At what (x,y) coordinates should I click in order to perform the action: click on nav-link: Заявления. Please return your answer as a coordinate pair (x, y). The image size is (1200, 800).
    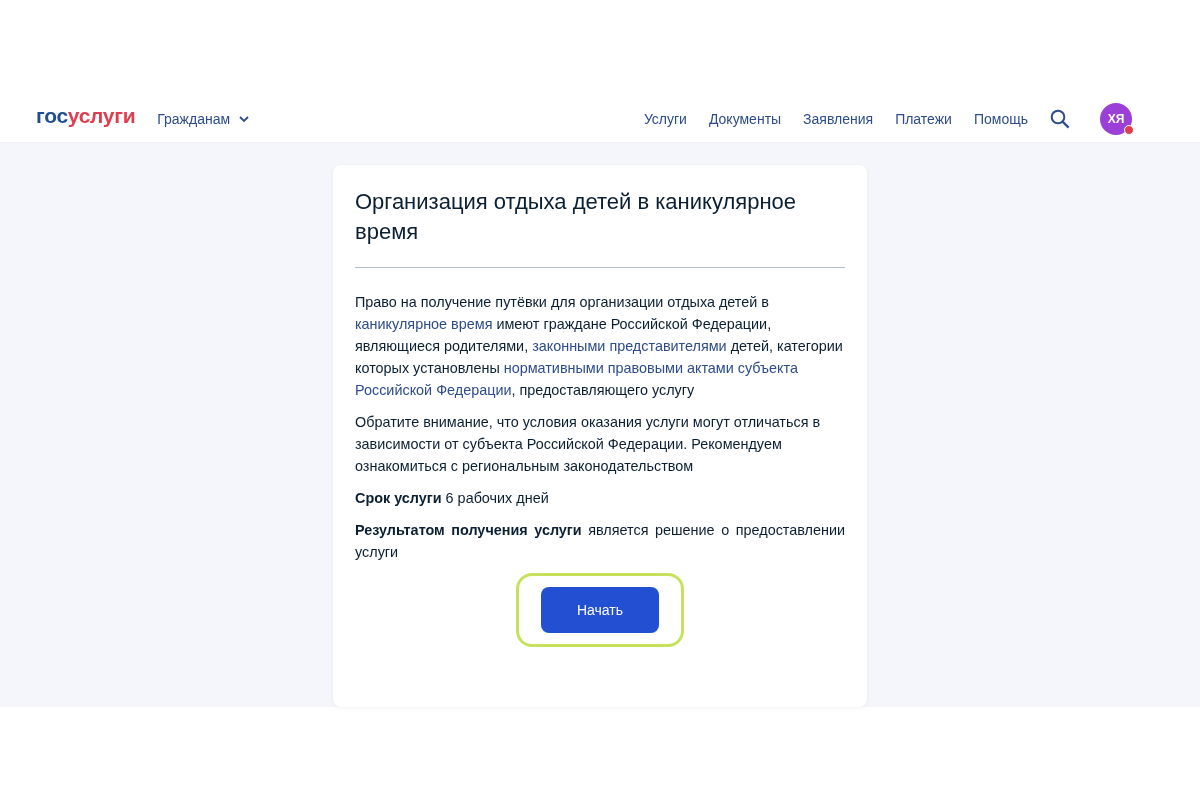
    Looking at the image, I should click on (838, 118).